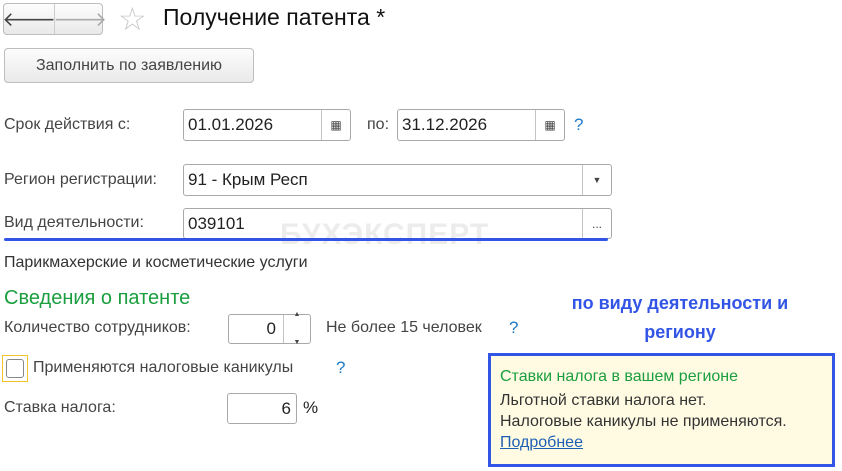  What do you see at coordinates (269, 328) in the screenshot?
I see `employees-stepper: 0 ▲ ▼` at bounding box center [269, 328].